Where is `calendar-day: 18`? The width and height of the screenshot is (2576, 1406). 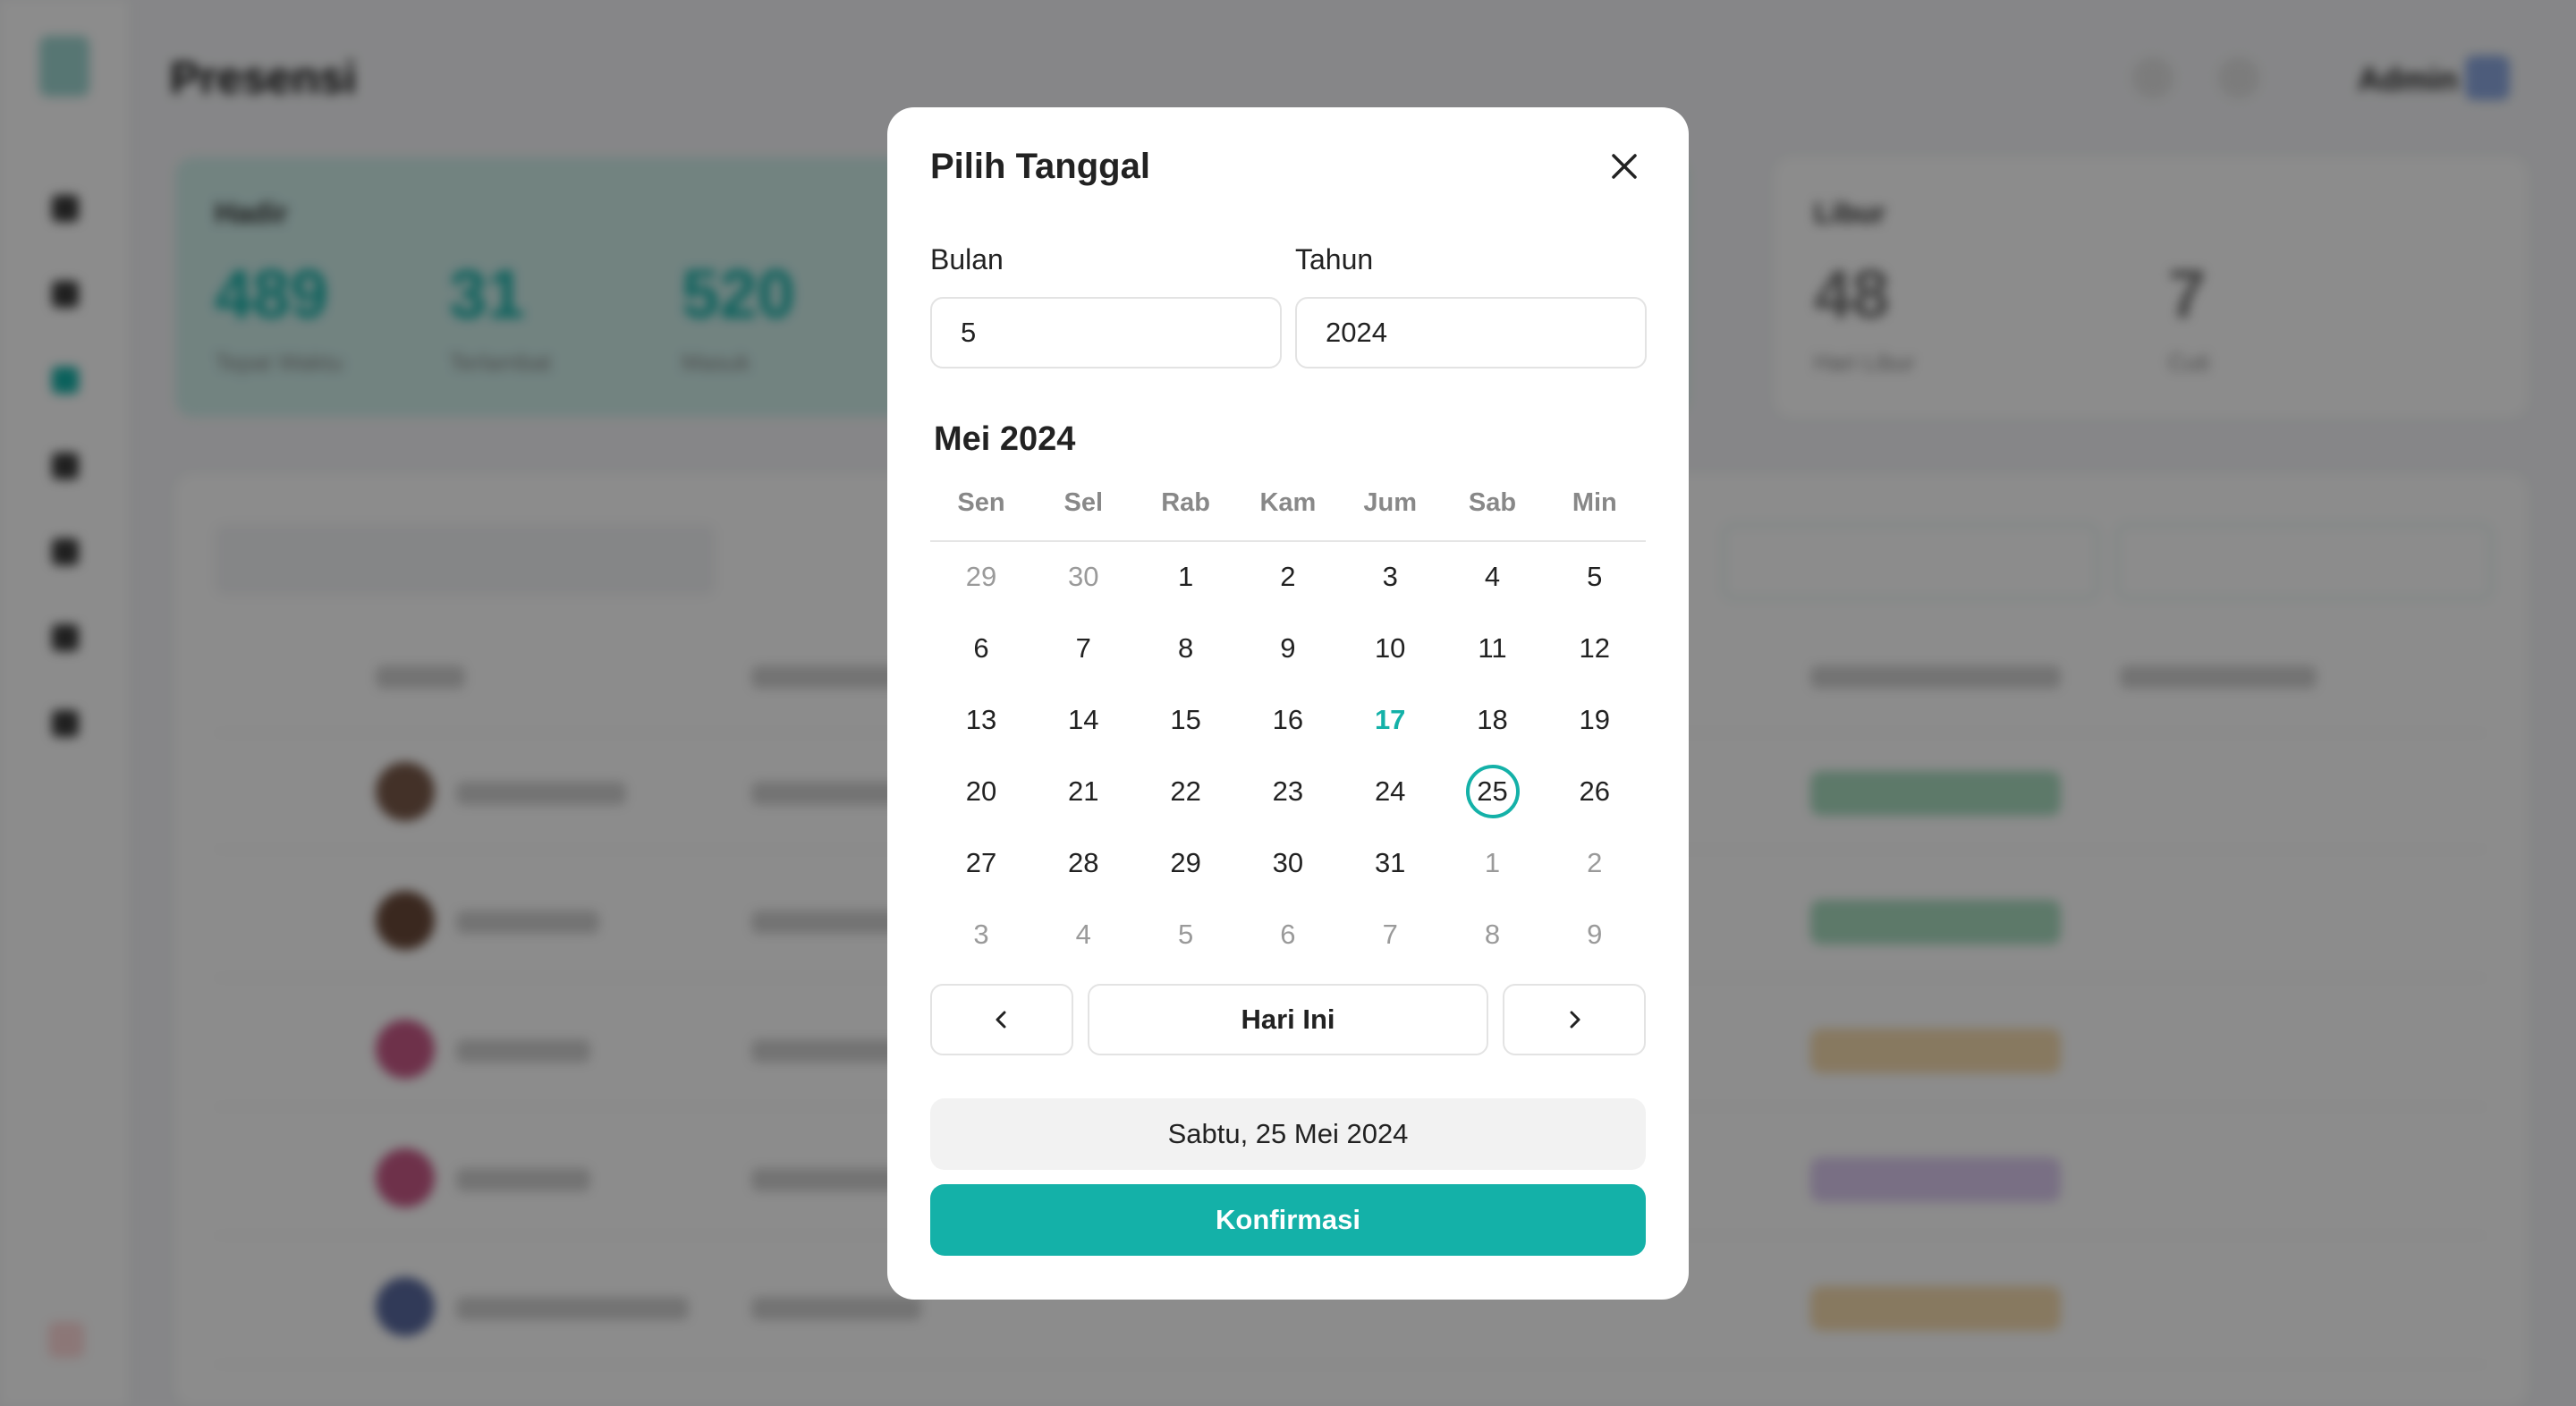
calendar-day: 18 is located at coordinates (1493, 720).